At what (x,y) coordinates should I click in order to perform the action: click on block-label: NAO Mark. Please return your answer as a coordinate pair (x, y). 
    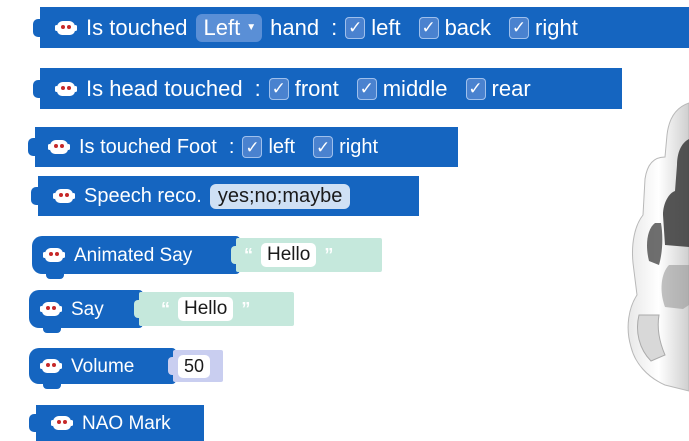
    Looking at the image, I should click on (126, 423).